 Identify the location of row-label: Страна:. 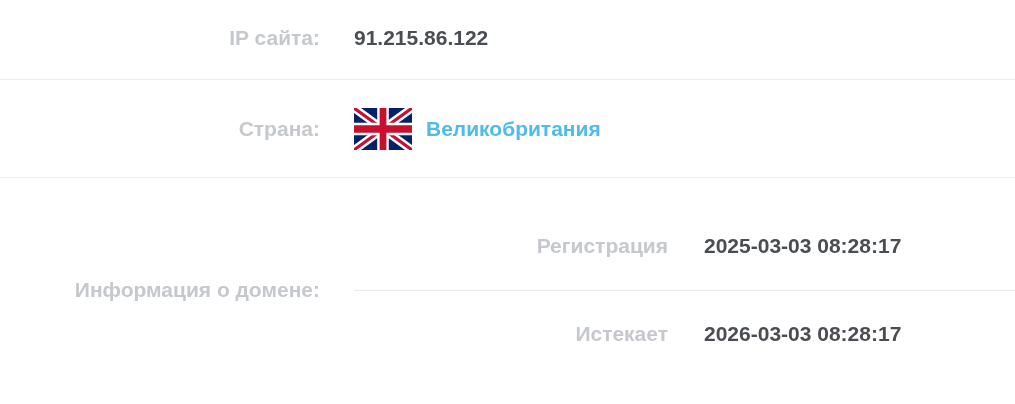
(278, 128).